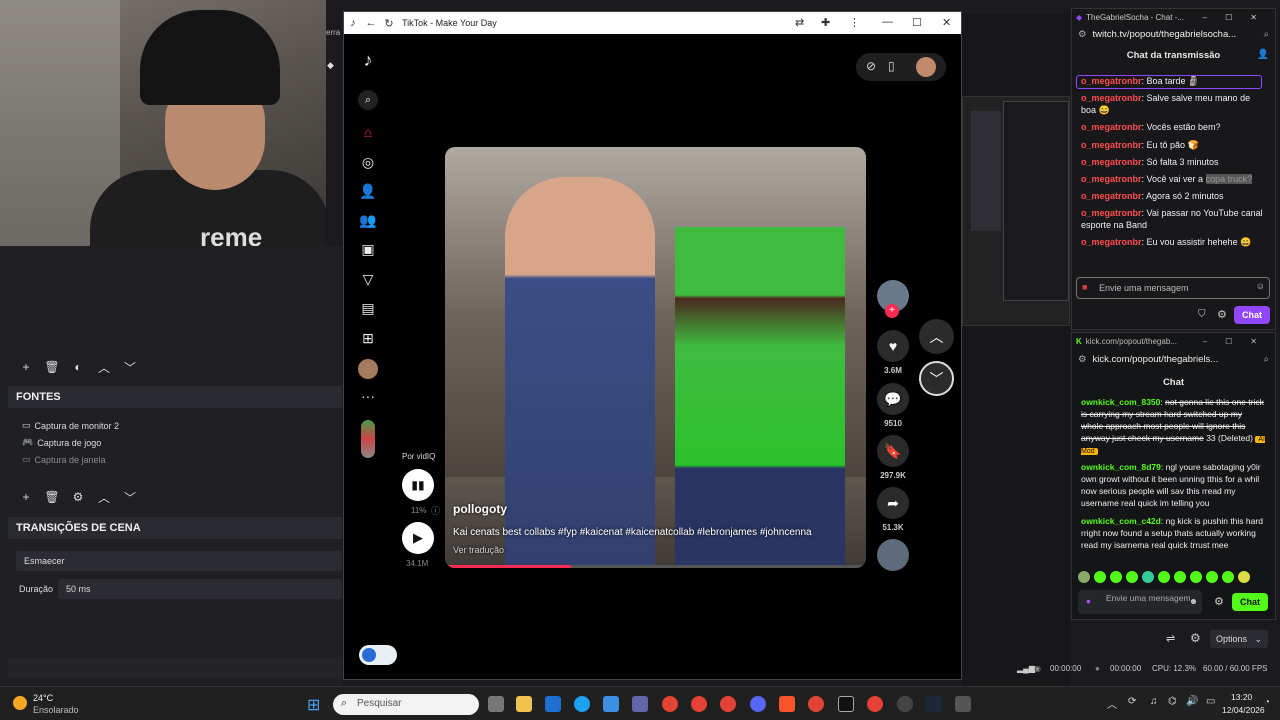  What do you see at coordinates (478, 550) in the screenshot?
I see `see-translation-link: Ver tradução` at bounding box center [478, 550].